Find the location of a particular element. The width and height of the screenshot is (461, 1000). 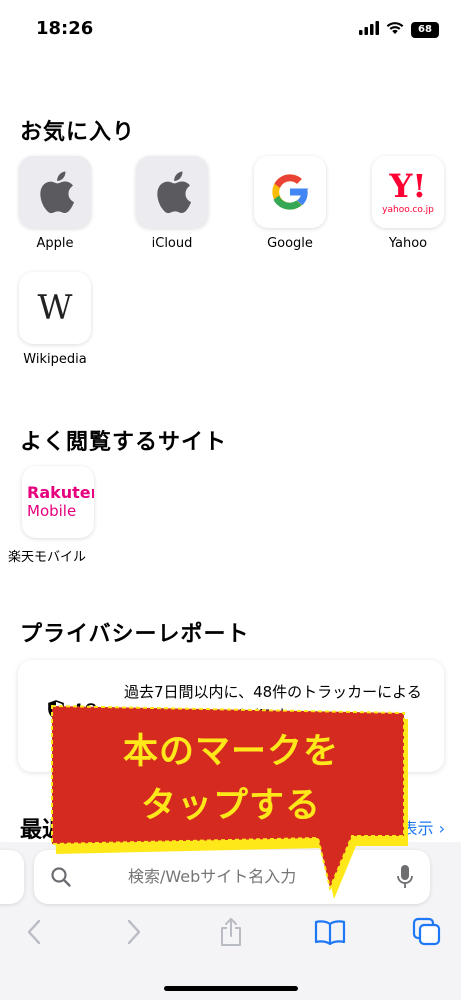

address-bar is located at coordinates (232, 877).